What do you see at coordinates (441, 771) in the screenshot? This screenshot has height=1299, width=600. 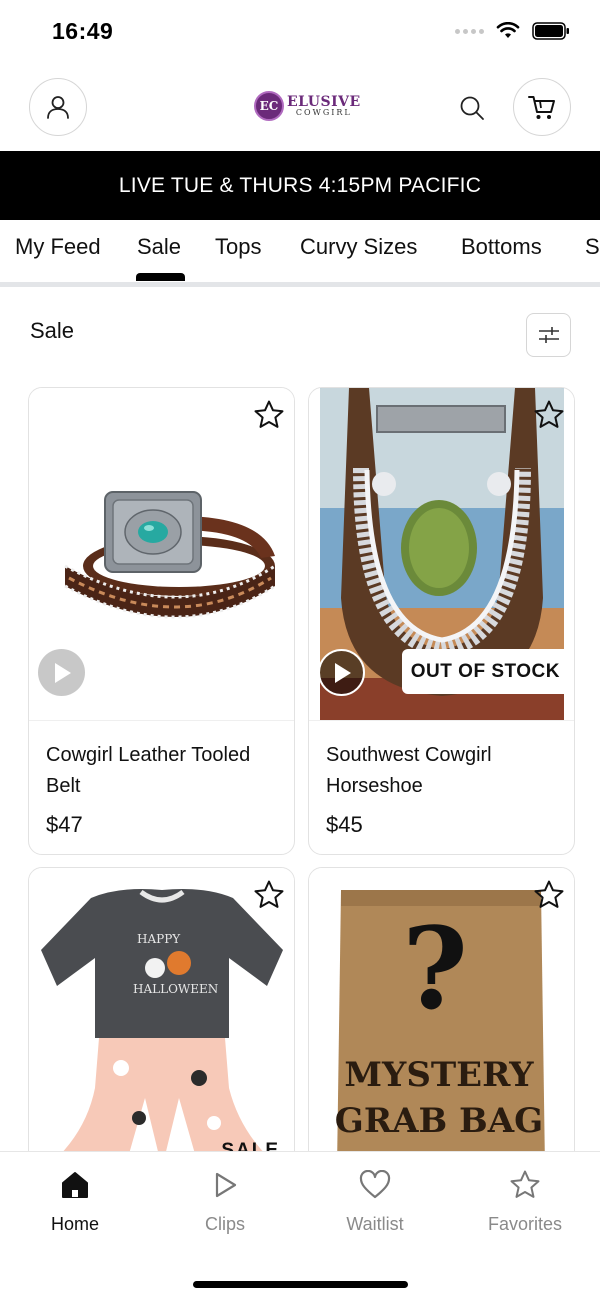 I see `product-name: Southwest Cowgirl Horseshoe` at bounding box center [441, 771].